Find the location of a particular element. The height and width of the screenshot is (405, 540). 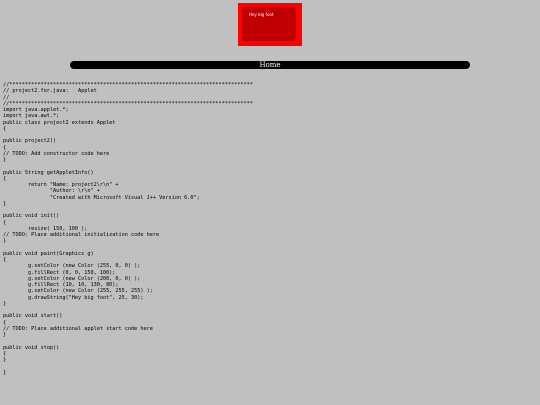

java-applet: Hey big foot is located at coordinates (270, 24).